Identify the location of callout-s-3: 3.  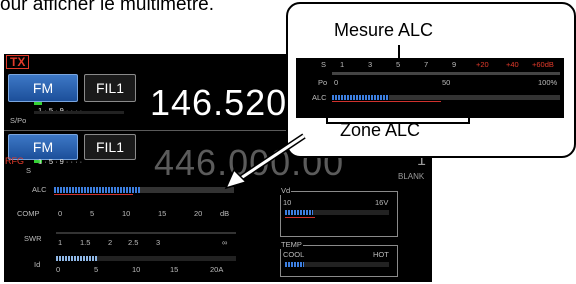
(370, 64).